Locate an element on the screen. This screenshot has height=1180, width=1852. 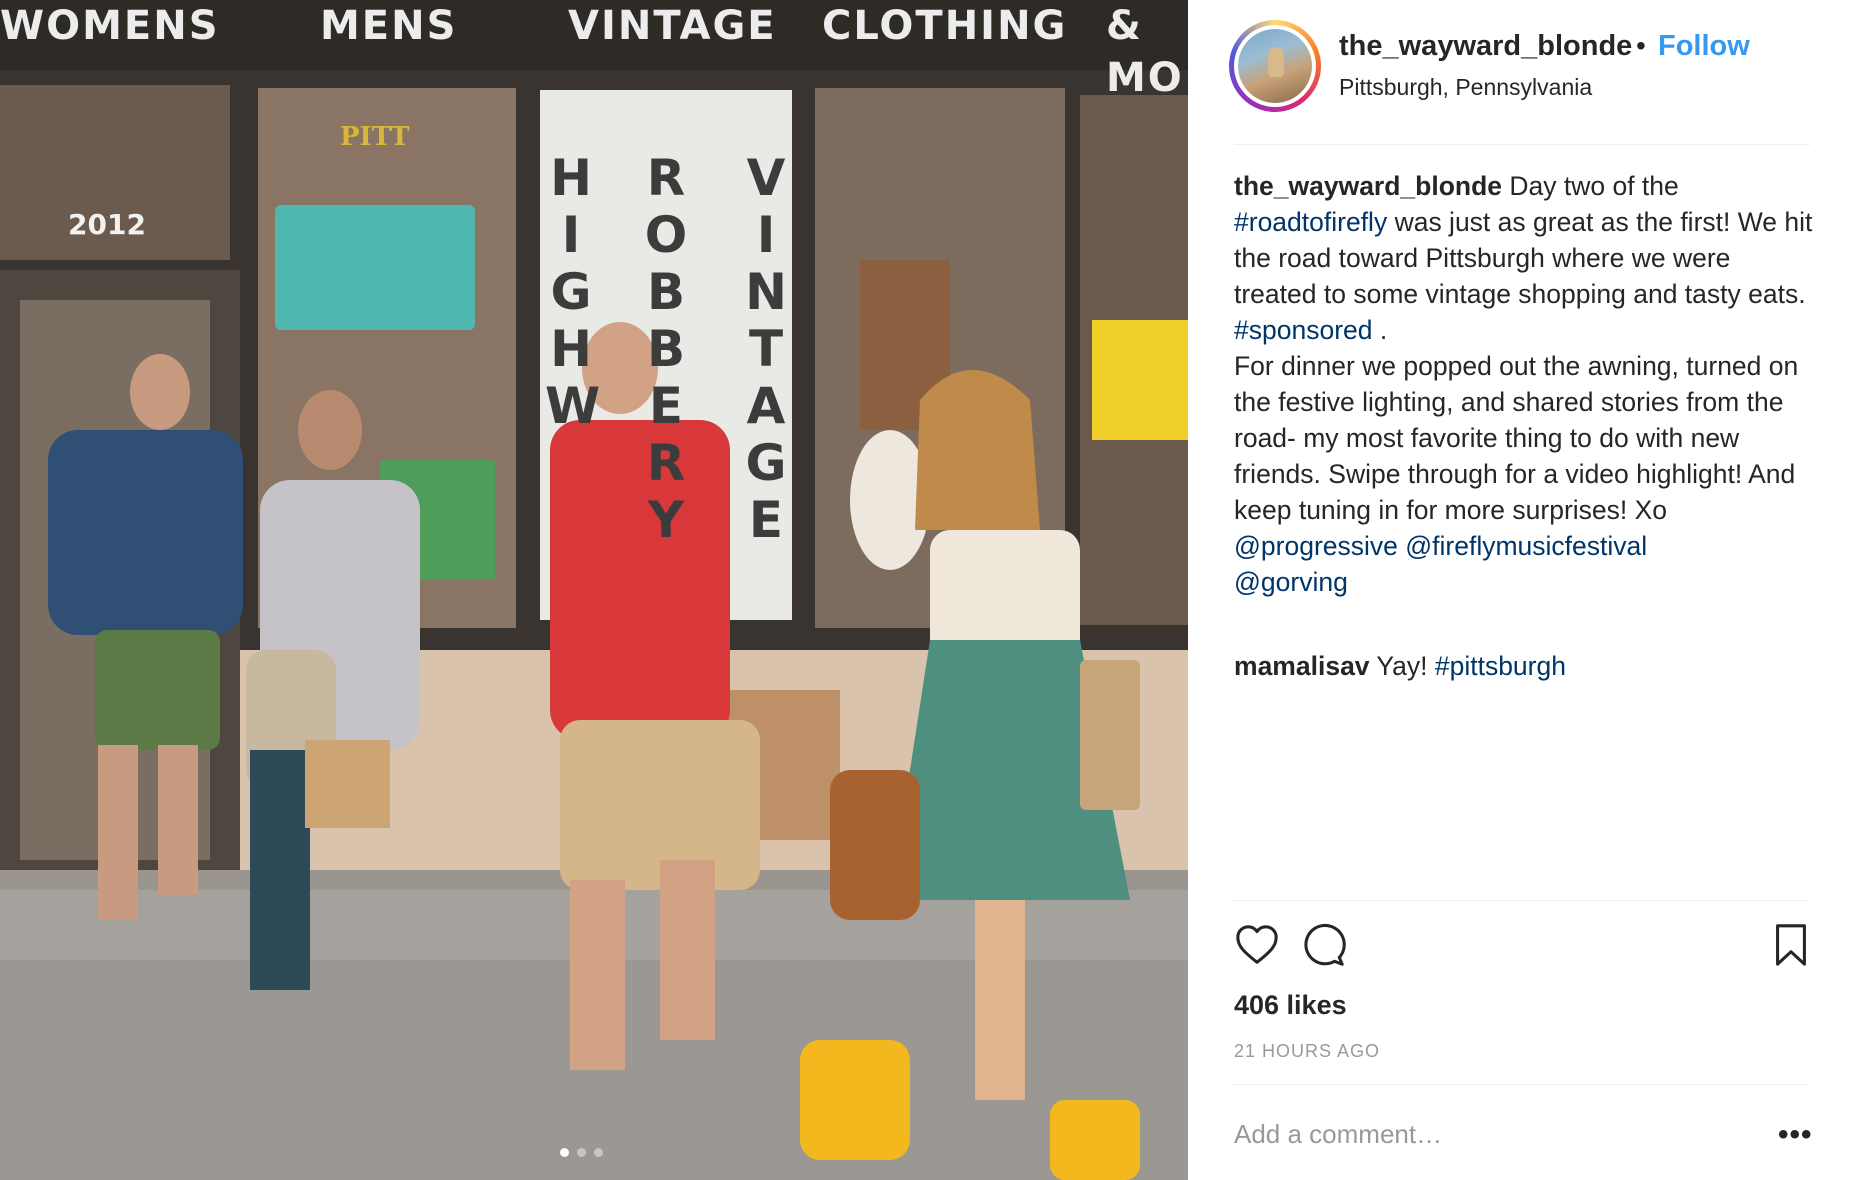
avatar is located at coordinates (1275, 66).